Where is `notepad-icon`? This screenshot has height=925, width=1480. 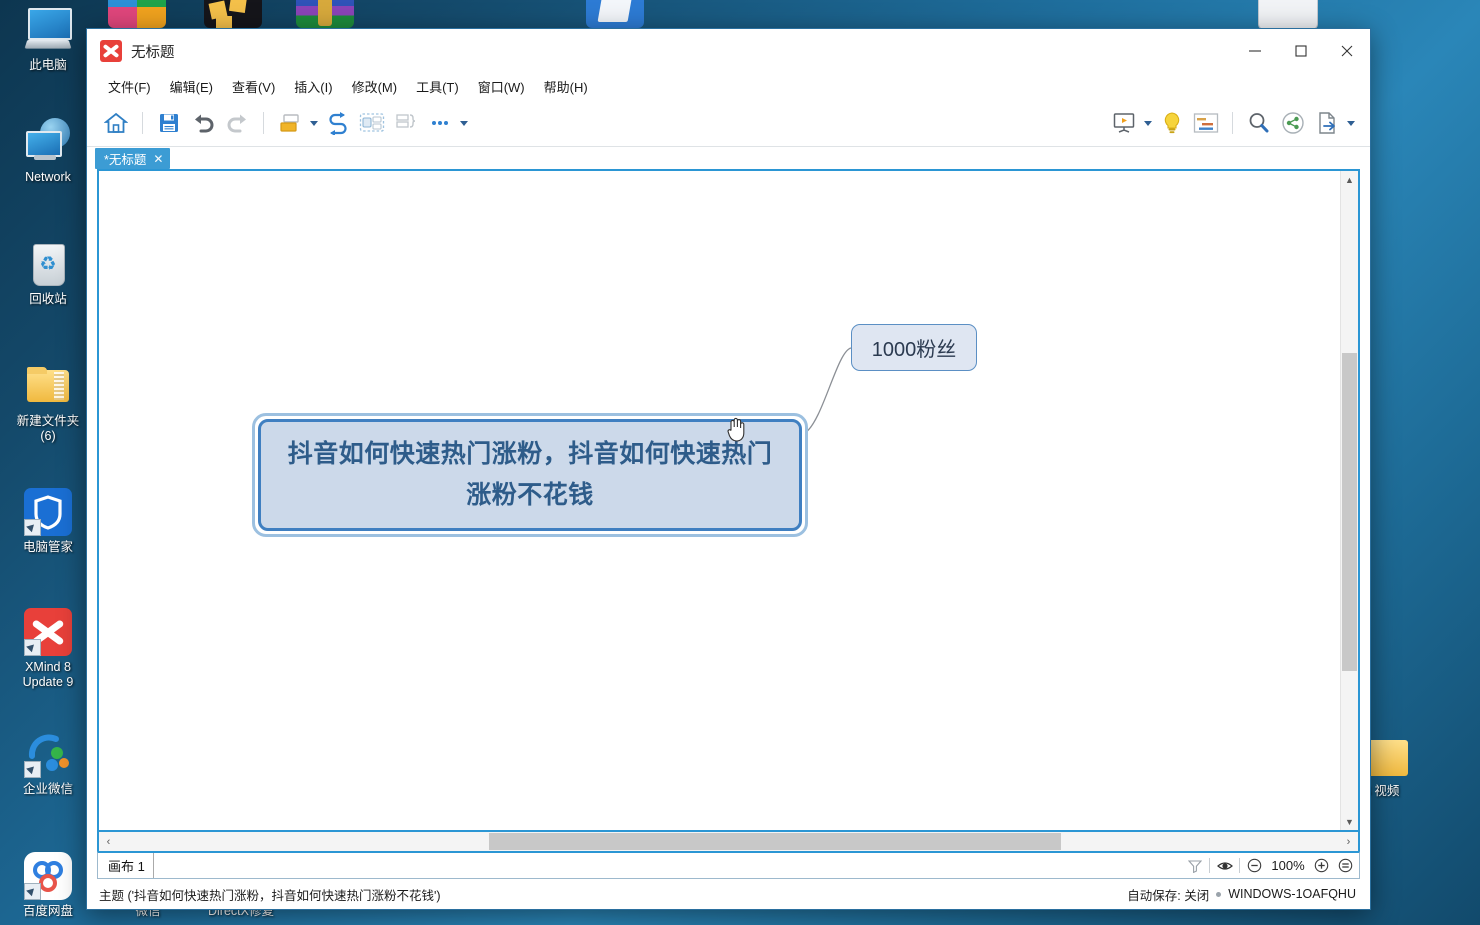 notepad-icon is located at coordinates (1288, 15).